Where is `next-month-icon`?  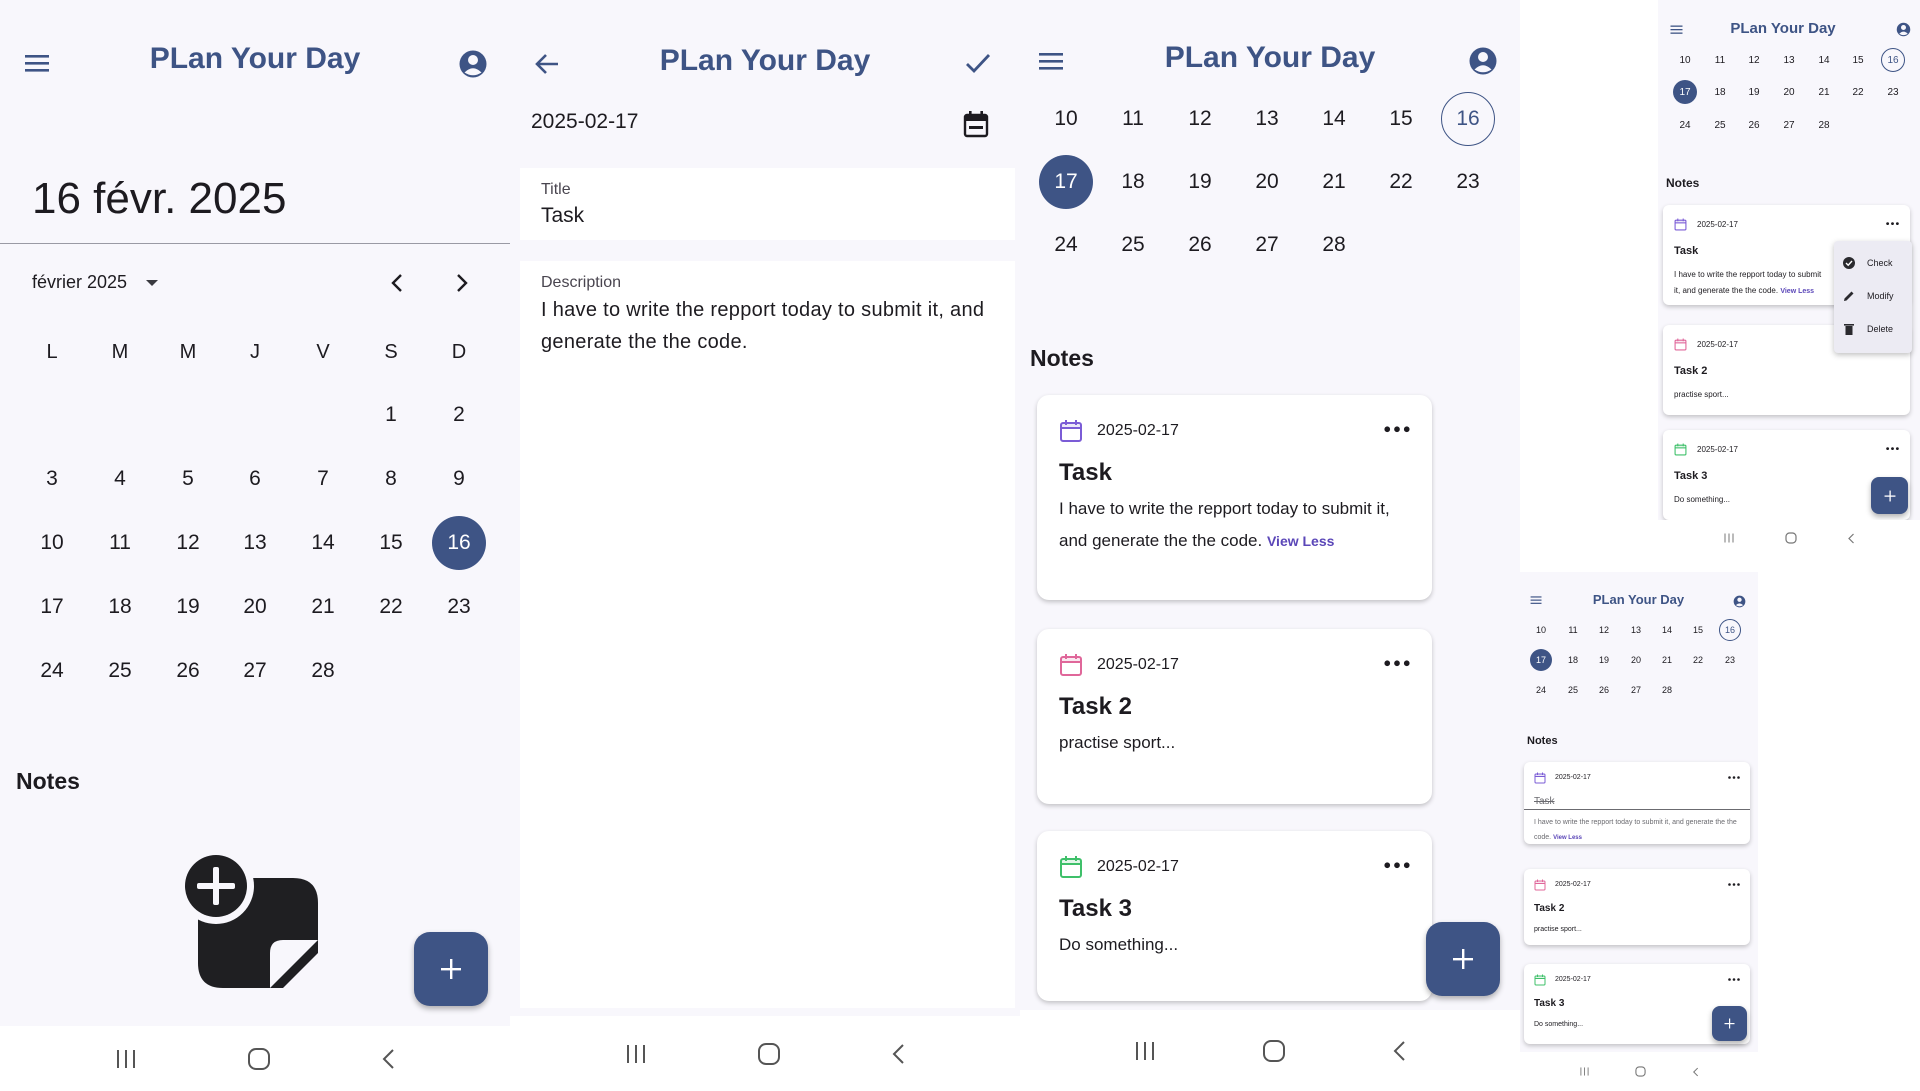 next-month-icon is located at coordinates (462, 283).